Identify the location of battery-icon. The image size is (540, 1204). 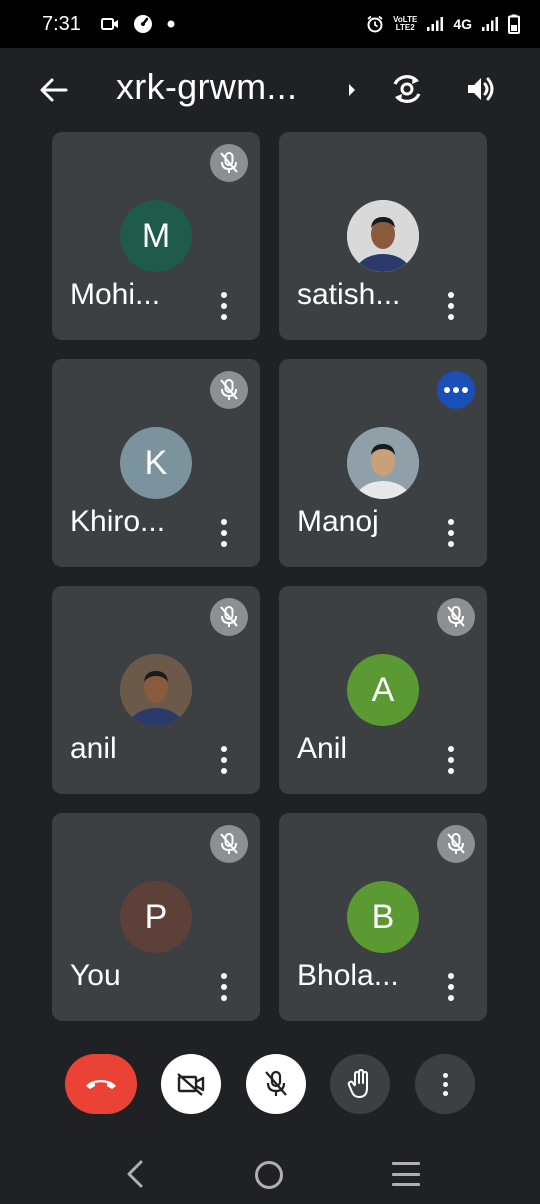
(514, 24).